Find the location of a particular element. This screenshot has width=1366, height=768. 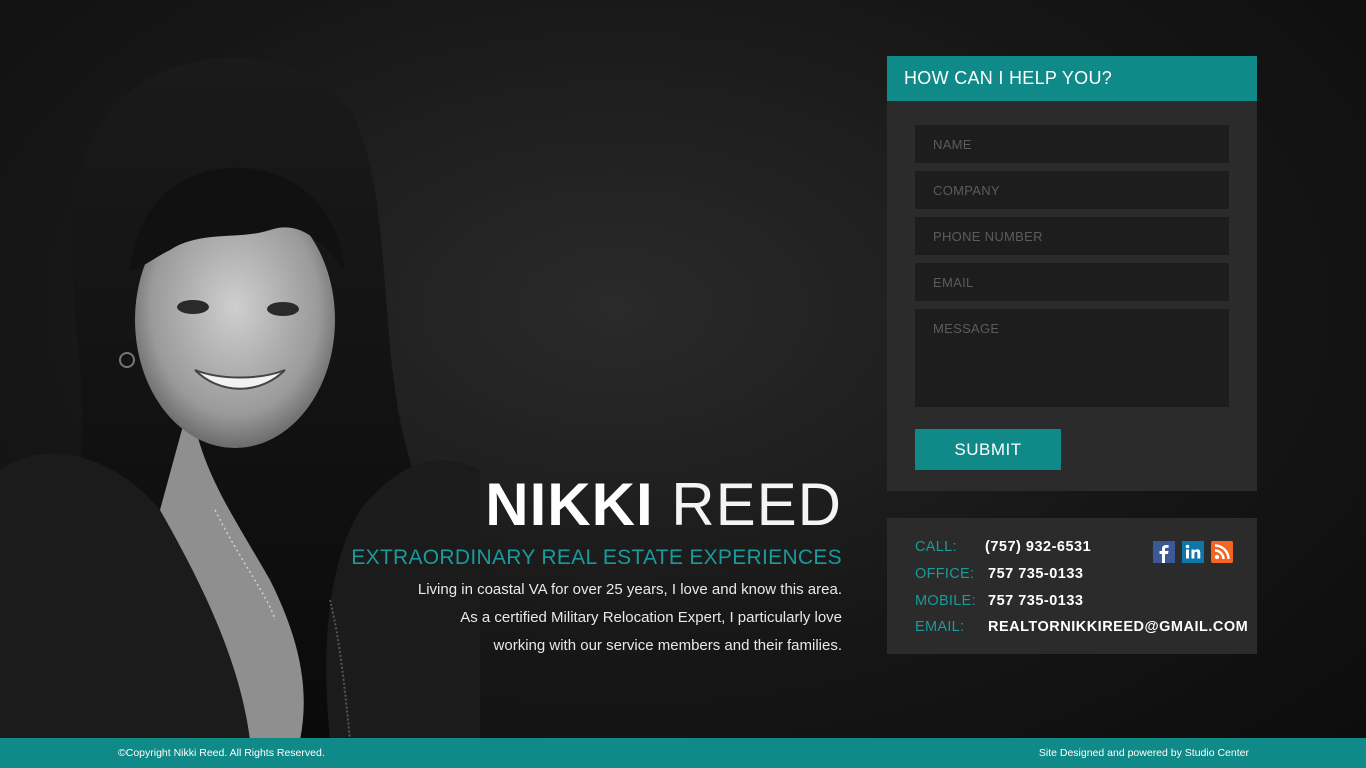

agent-first-name: NIKKI is located at coordinates (569, 504).